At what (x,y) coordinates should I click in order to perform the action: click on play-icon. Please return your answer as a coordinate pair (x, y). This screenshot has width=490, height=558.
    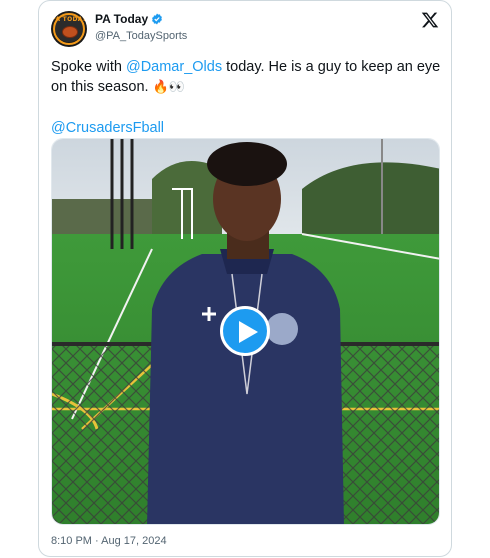
    Looking at the image, I should click on (248, 332).